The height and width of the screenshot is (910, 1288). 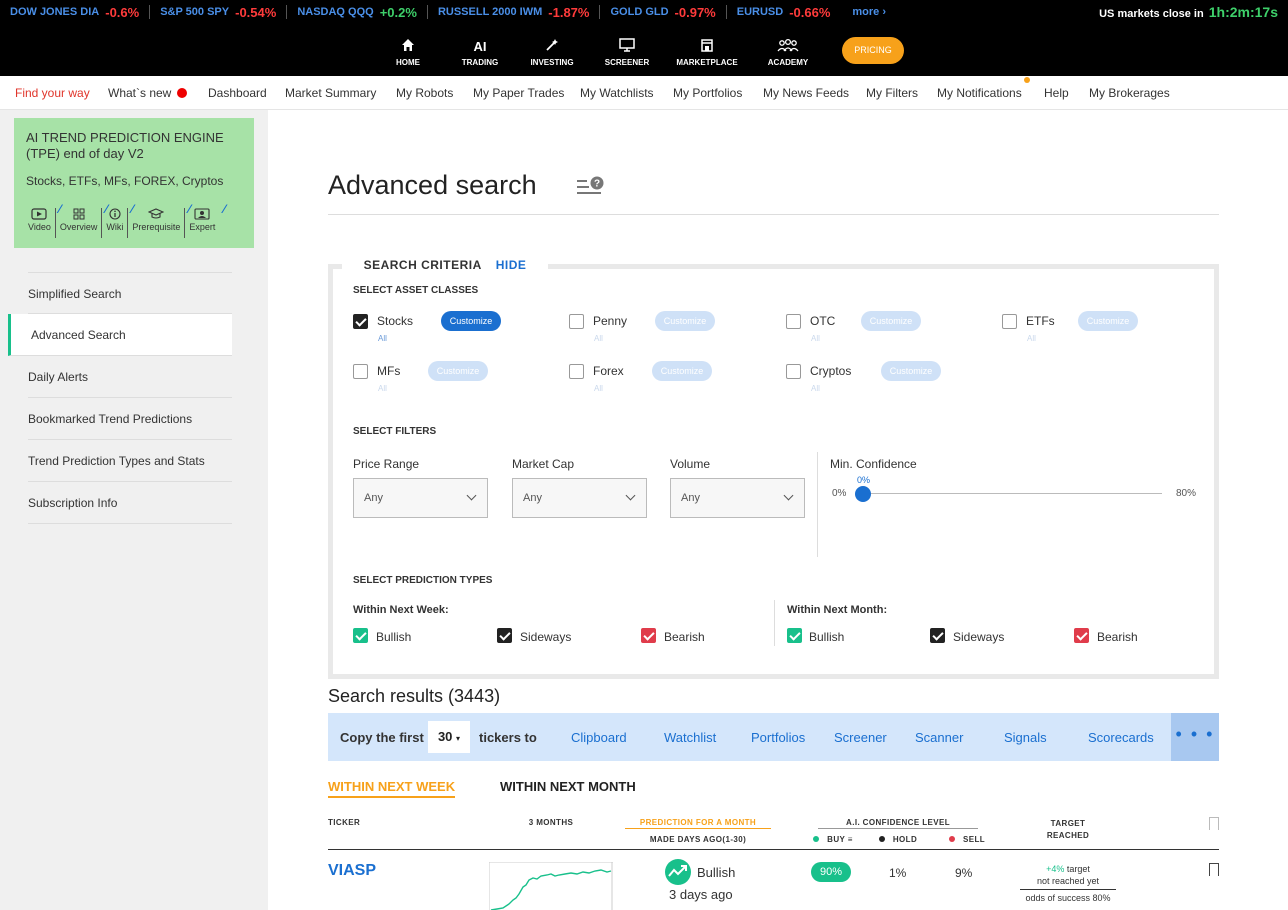 What do you see at coordinates (42, 220) in the screenshot?
I see `engine-link-video: Video ⁄` at bounding box center [42, 220].